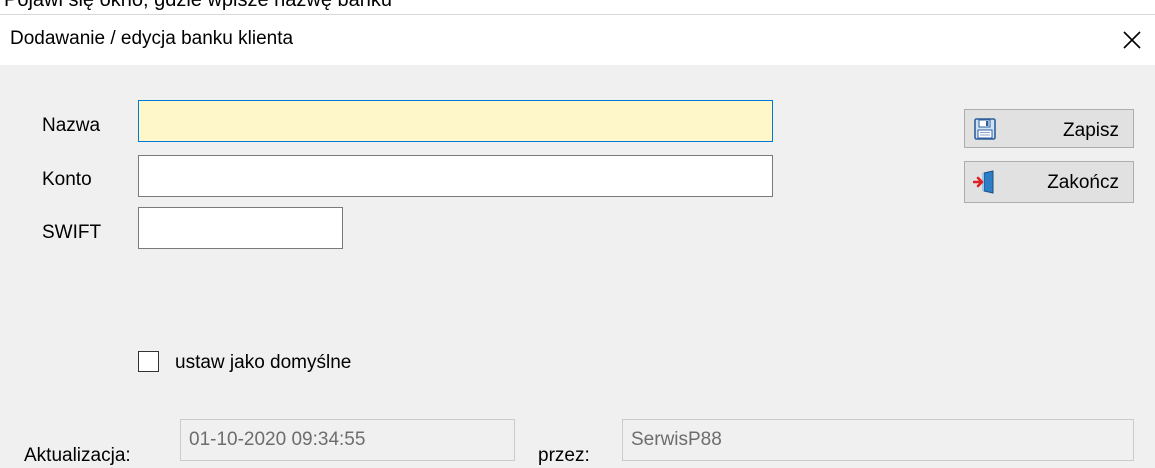 This screenshot has height=468, width=1155. What do you see at coordinates (71, 125) in the screenshot?
I see `name-label: Nazwa` at bounding box center [71, 125].